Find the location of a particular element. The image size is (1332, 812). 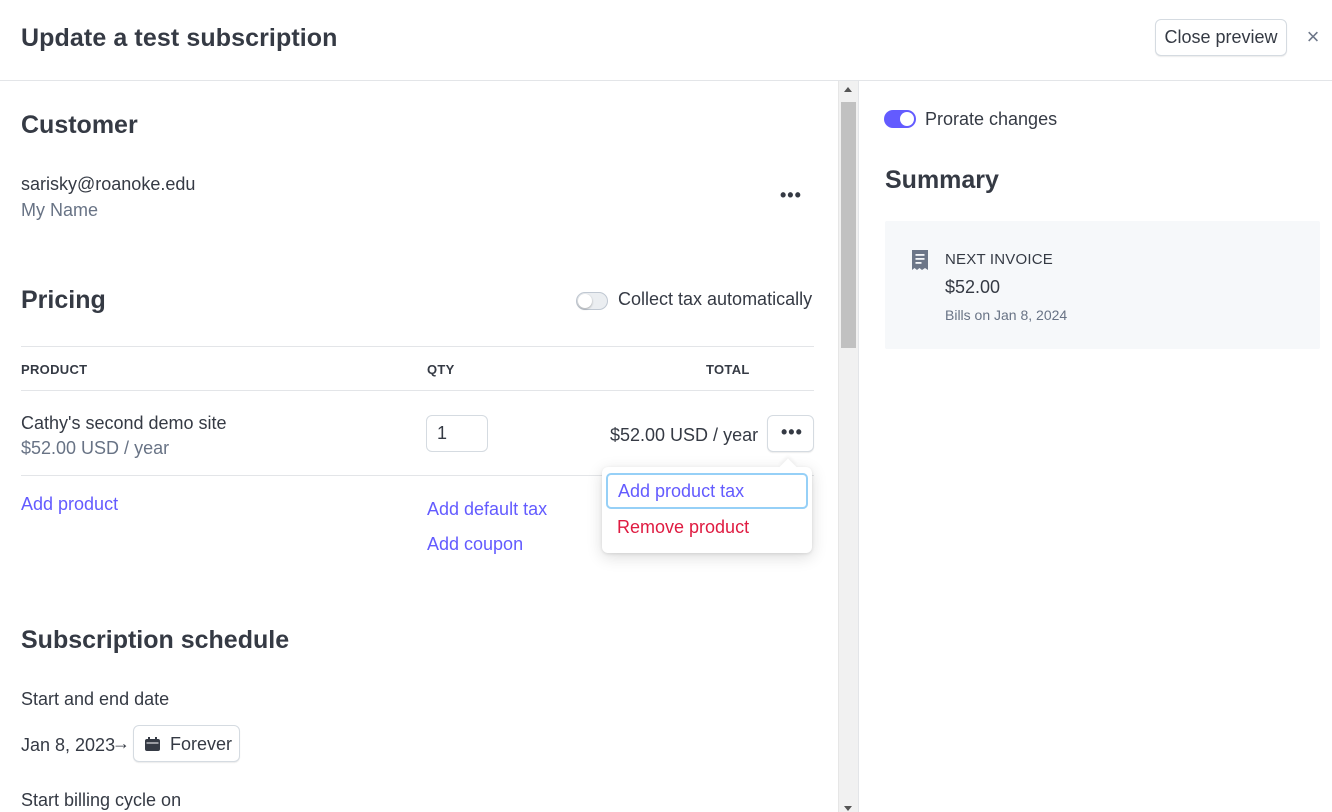

start-date: Jan 8, 2023 is located at coordinates (68, 745).